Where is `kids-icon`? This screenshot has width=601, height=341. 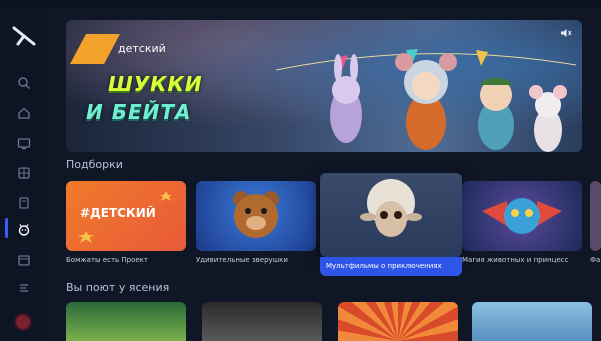 kids-icon is located at coordinates (24, 229).